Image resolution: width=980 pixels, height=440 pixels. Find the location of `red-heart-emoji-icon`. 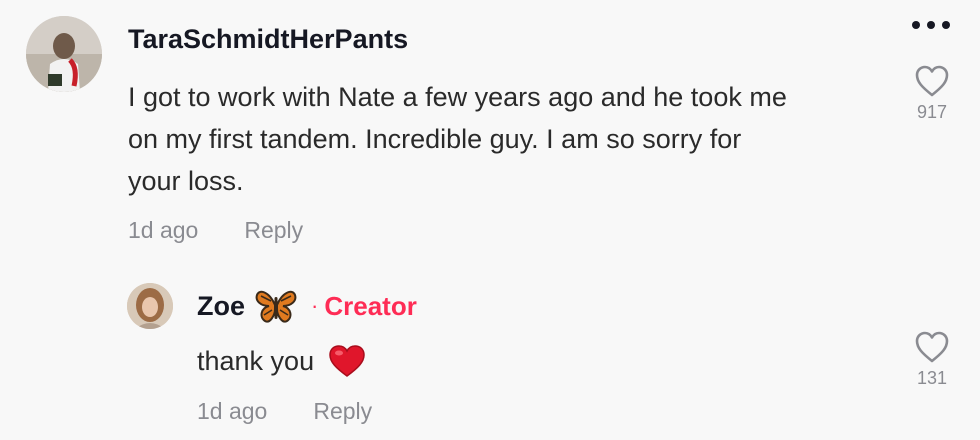

red-heart-emoji-icon is located at coordinates (347, 361).